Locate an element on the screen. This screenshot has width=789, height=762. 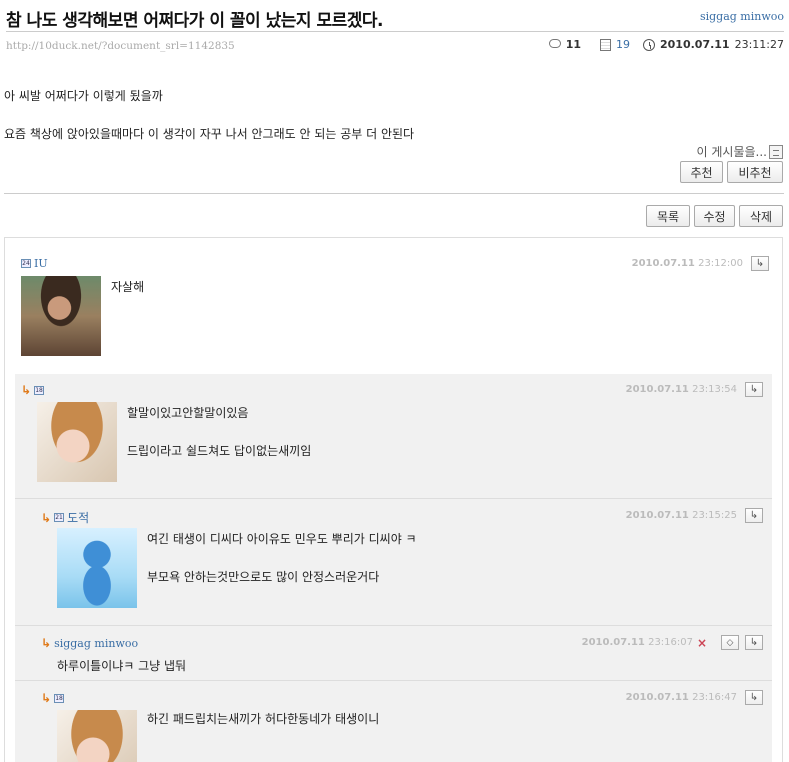
comment-count: 11 is located at coordinates (573, 44).